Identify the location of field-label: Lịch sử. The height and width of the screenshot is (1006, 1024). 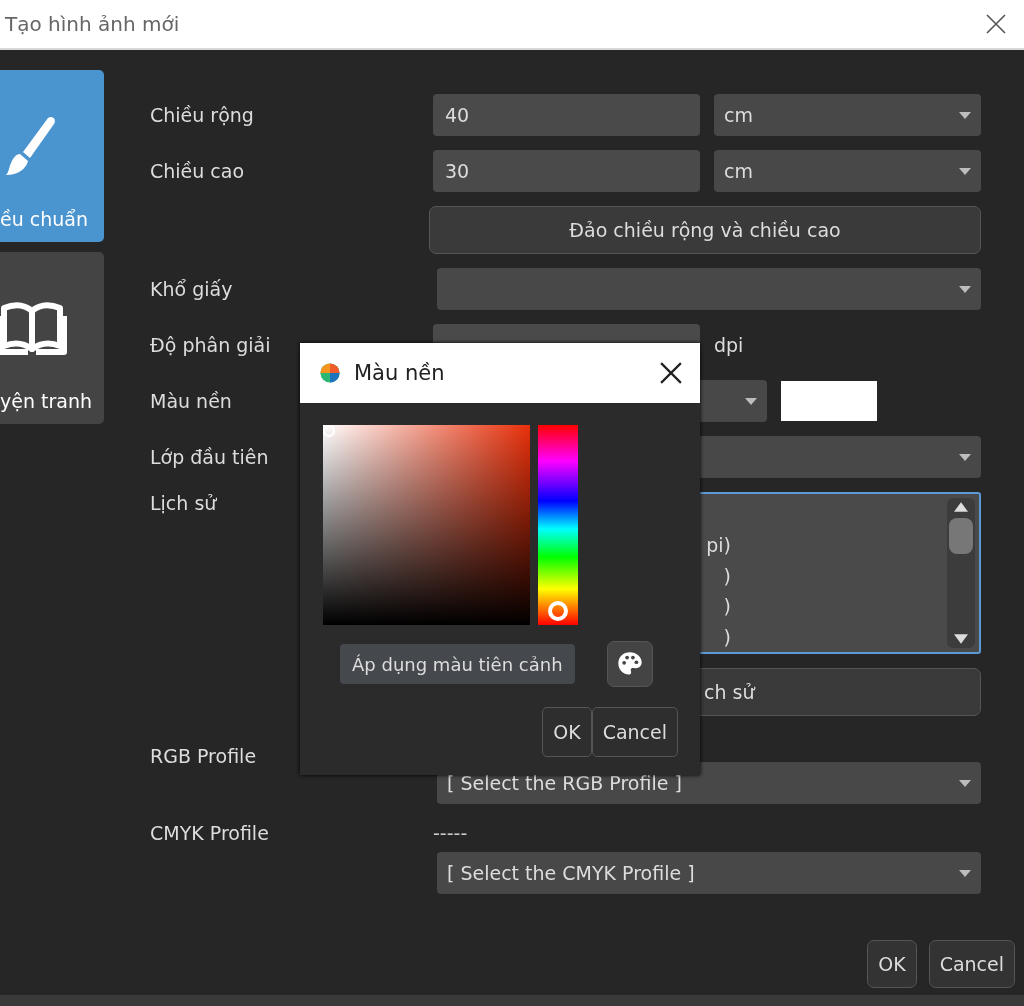
(183, 503).